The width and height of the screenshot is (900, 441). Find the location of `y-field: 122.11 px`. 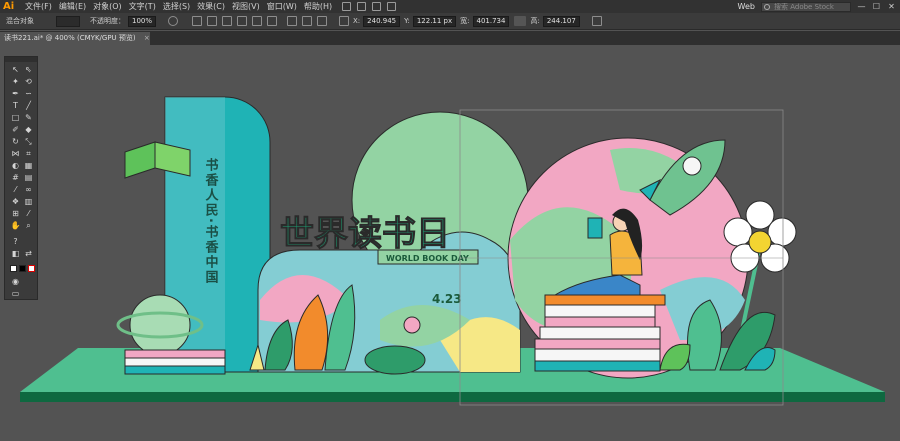

y-field: 122.11 px is located at coordinates (434, 21).